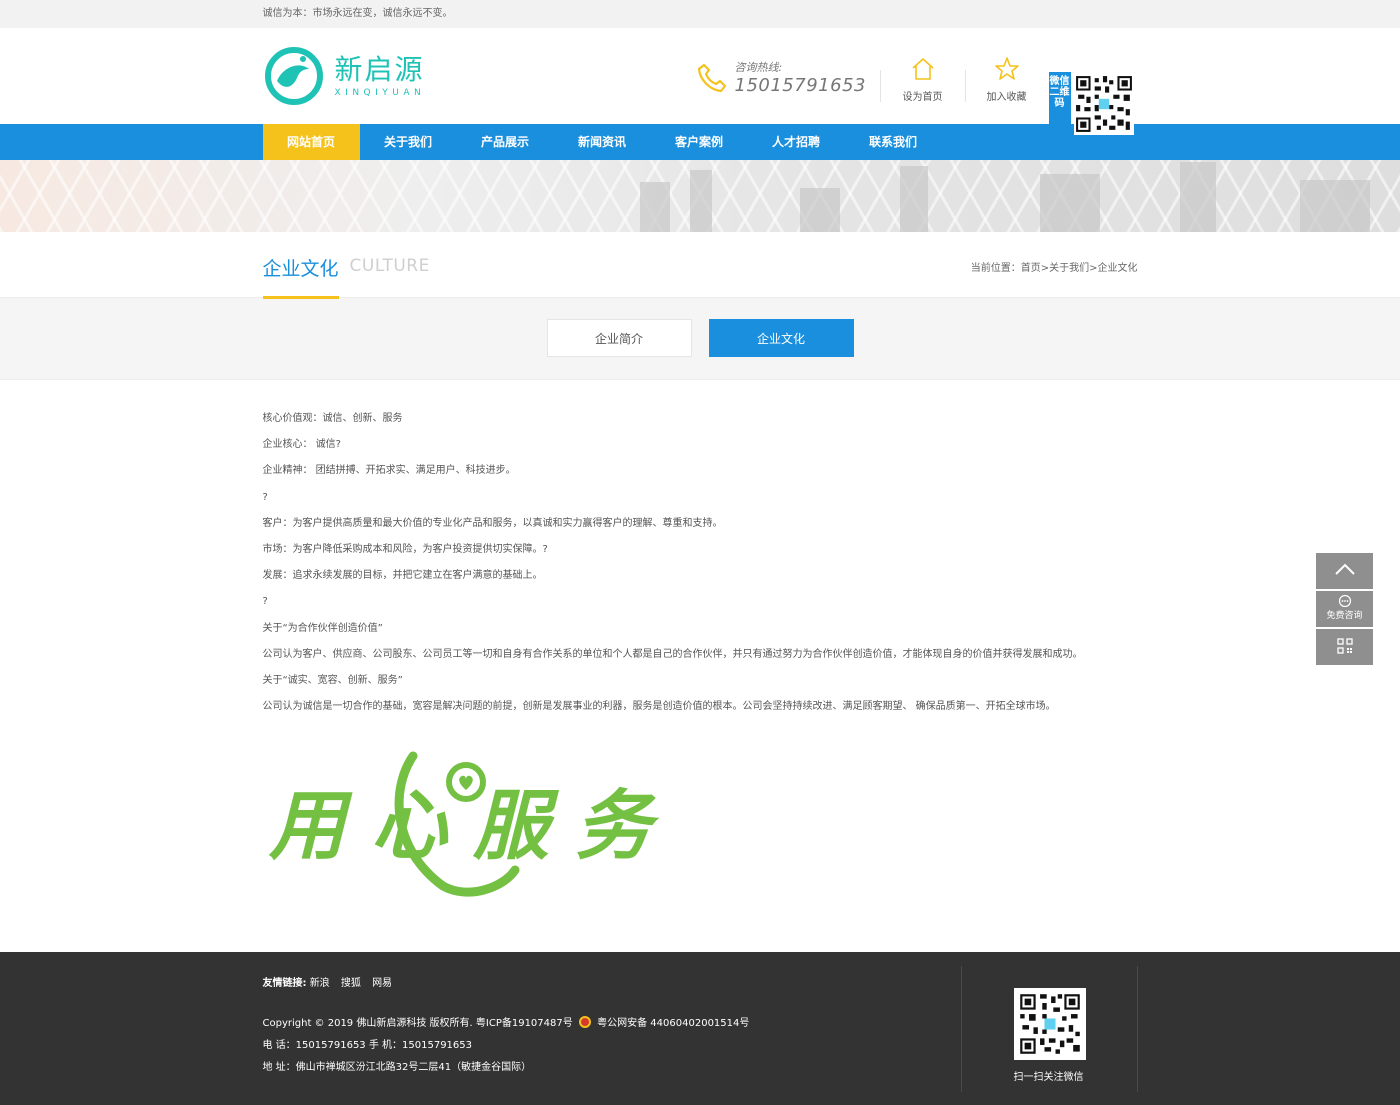 This screenshot has width=1400, height=1105. Describe the element at coordinates (402, 576) in the screenshot. I see `content-paragraph: 发展：追求永续发展的目标，并把它建立在客户满意的基础上。` at that location.